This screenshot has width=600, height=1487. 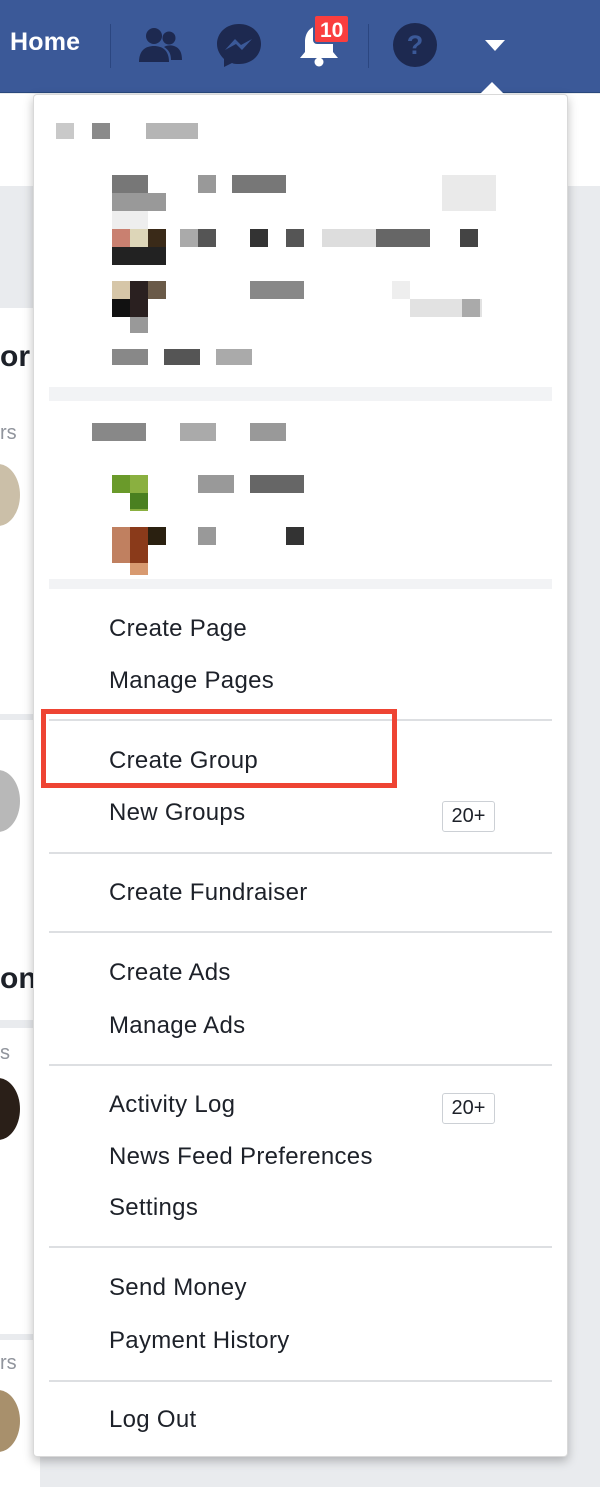 What do you see at coordinates (495, 45) in the screenshot?
I see `account-menu-caret-icon` at bounding box center [495, 45].